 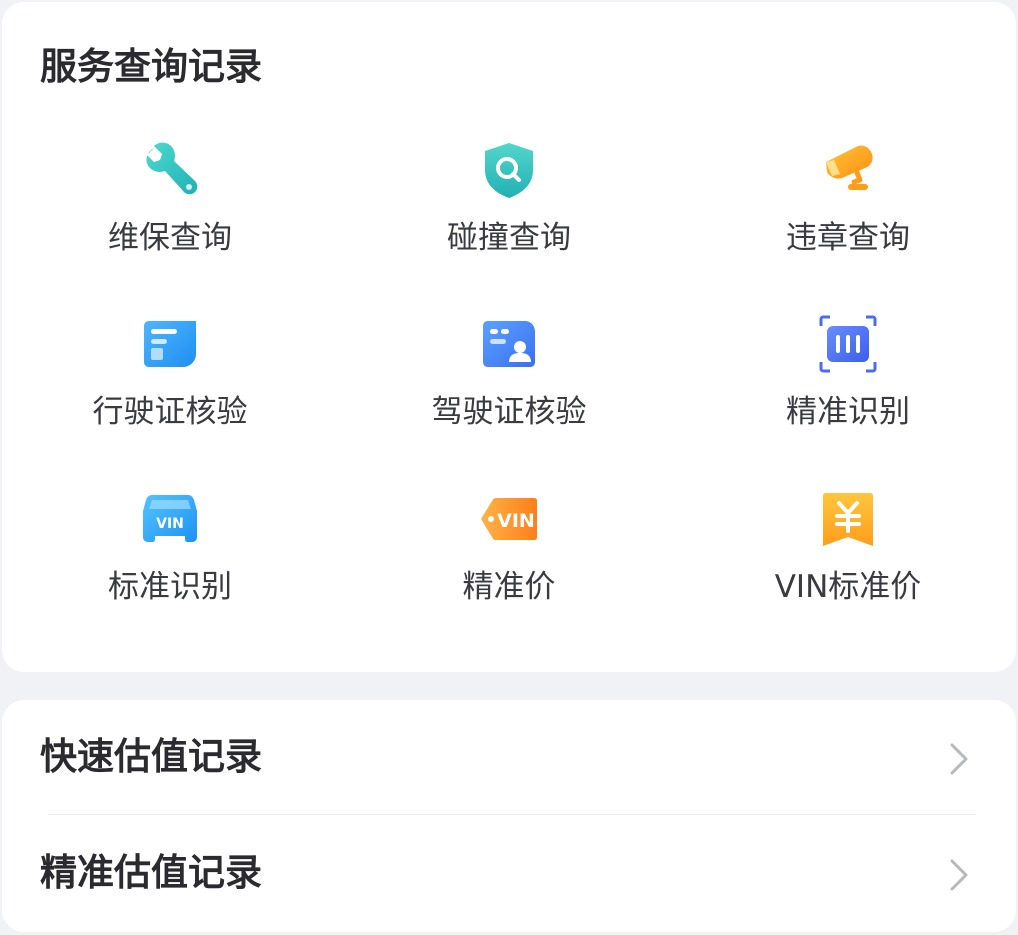 What do you see at coordinates (151, 756) in the screenshot?
I see `row-label: 快速估值记录` at bounding box center [151, 756].